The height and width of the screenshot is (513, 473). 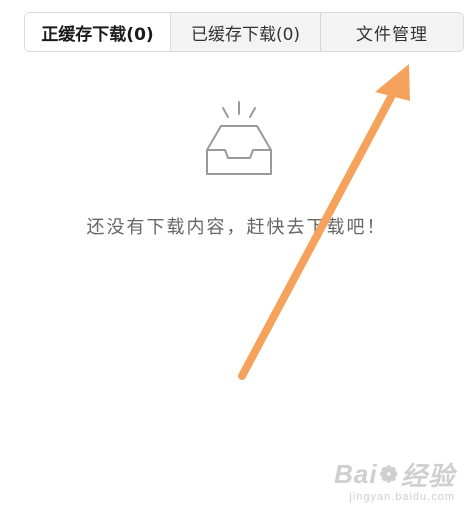 I want to click on tab-file-management: 文件管理, so click(x=392, y=32).